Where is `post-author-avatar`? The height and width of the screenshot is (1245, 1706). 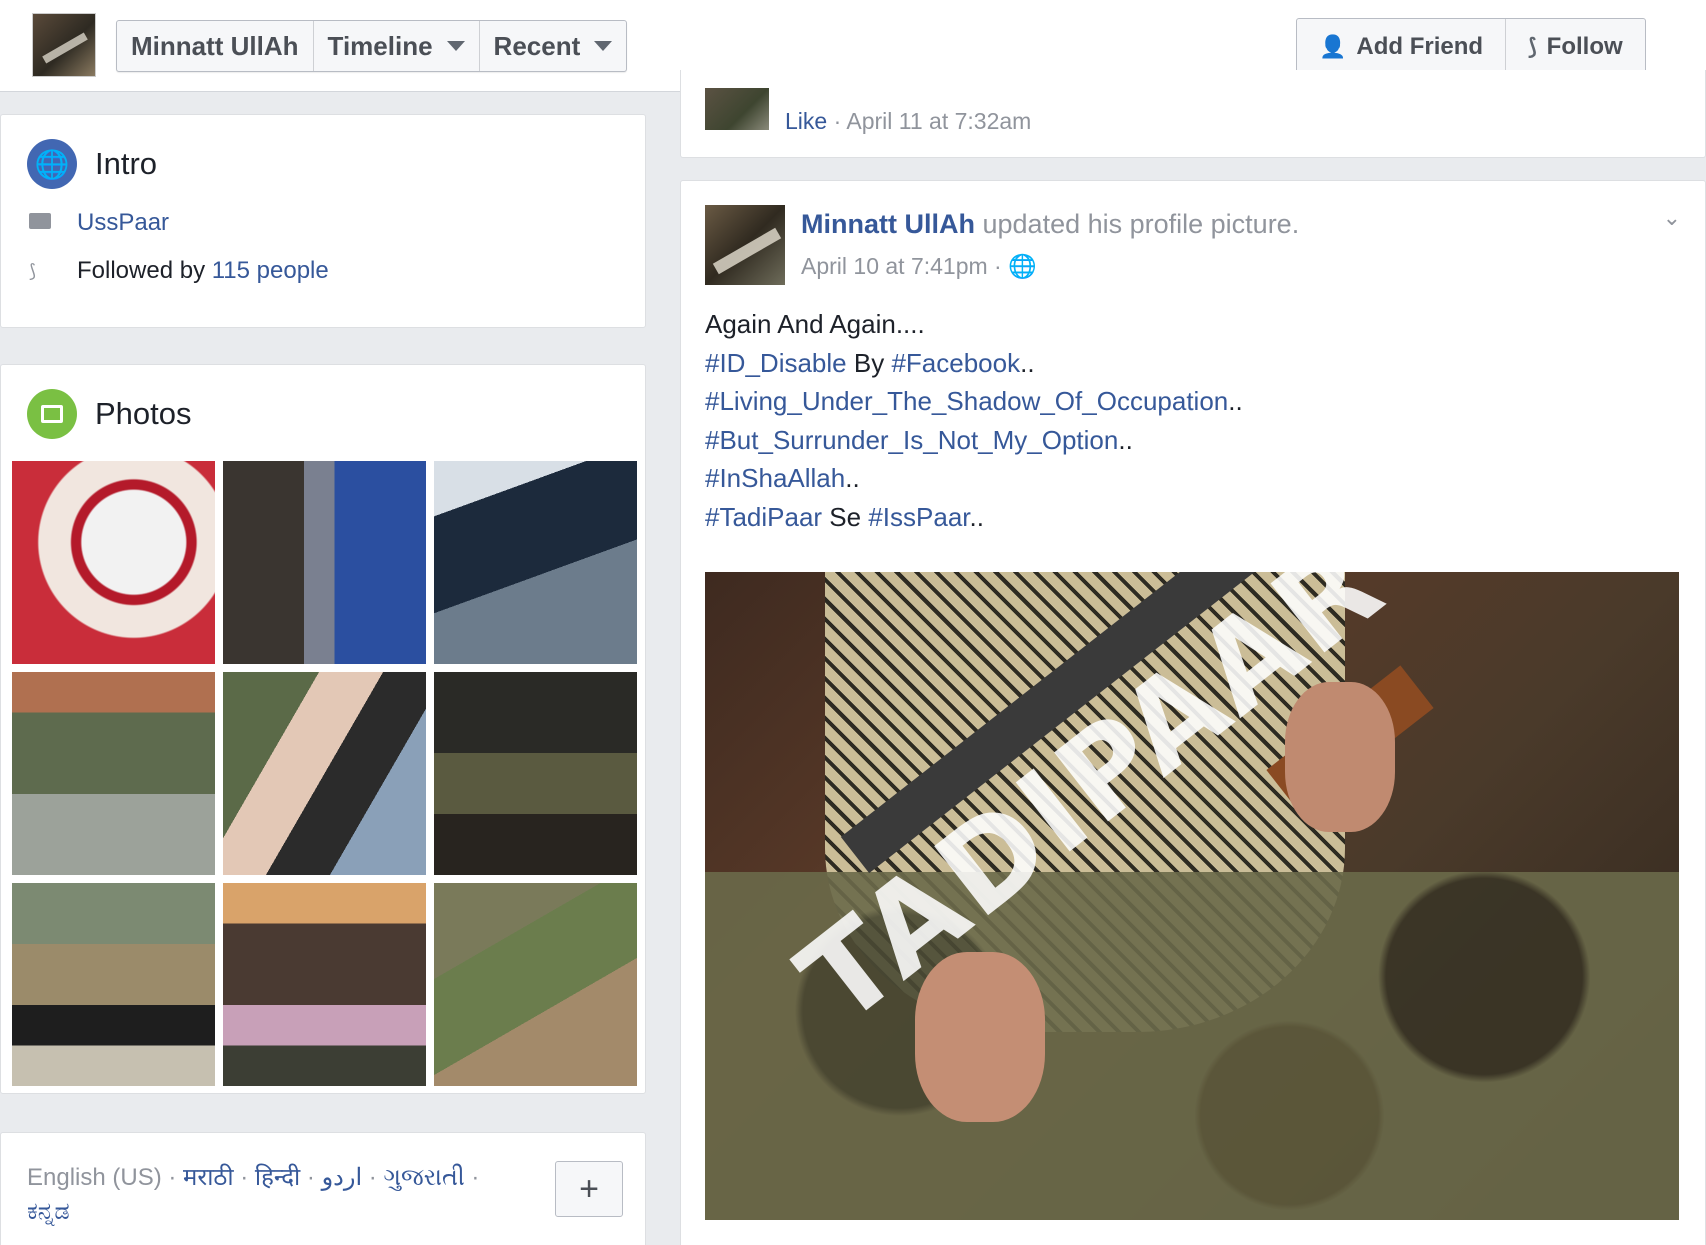 post-author-avatar is located at coordinates (745, 245).